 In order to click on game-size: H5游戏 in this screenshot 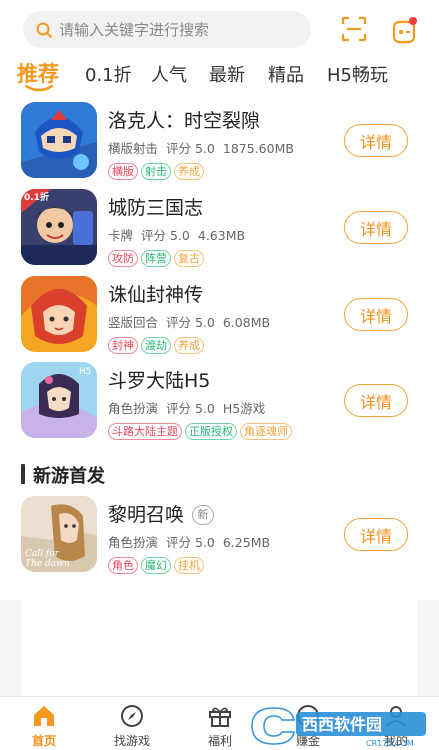, I will do `click(244, 408)`.